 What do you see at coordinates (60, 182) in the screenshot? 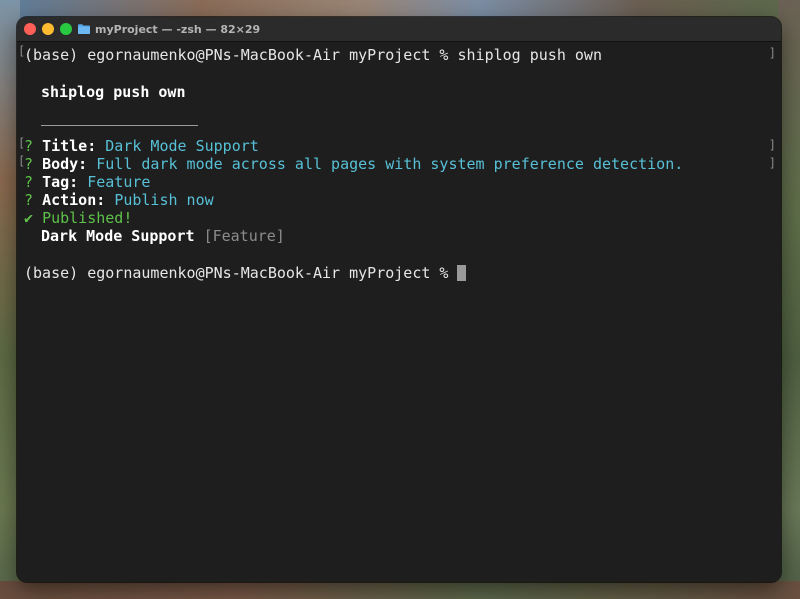
I see `tag-label: Tag:` at bounding box center [60, 182].